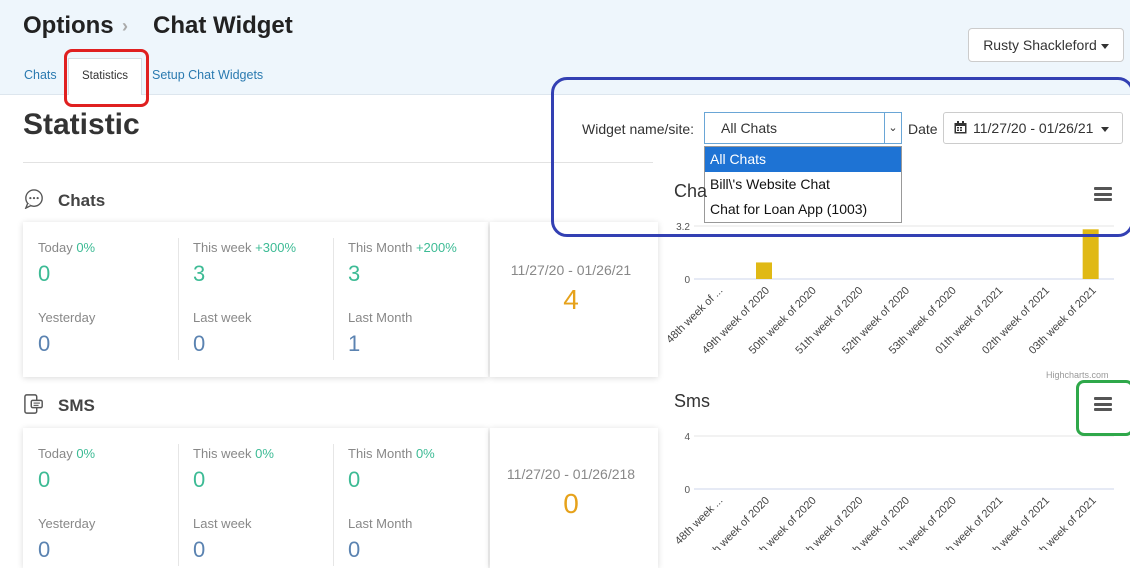 The width and height of the screenshot is (1130, 568). What do you see at coordinates (275, 247) in the screenshot?
I see `stat-change: +300%` at bounding box center [275, 247].